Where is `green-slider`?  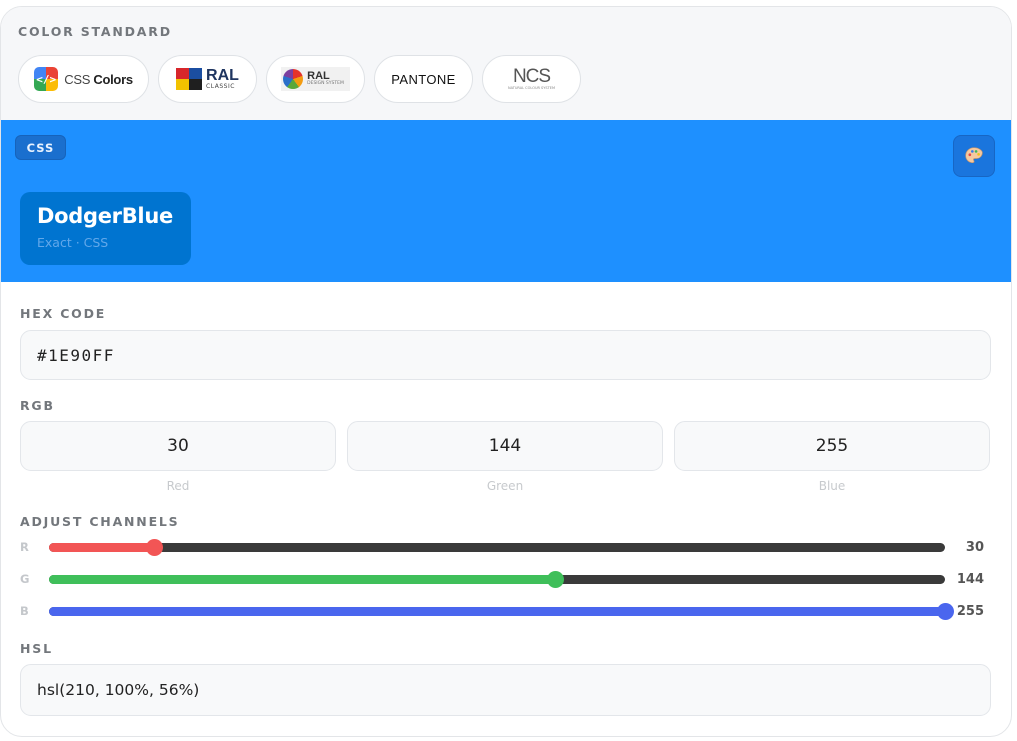
green-slider is located at coordinates (497, 579).